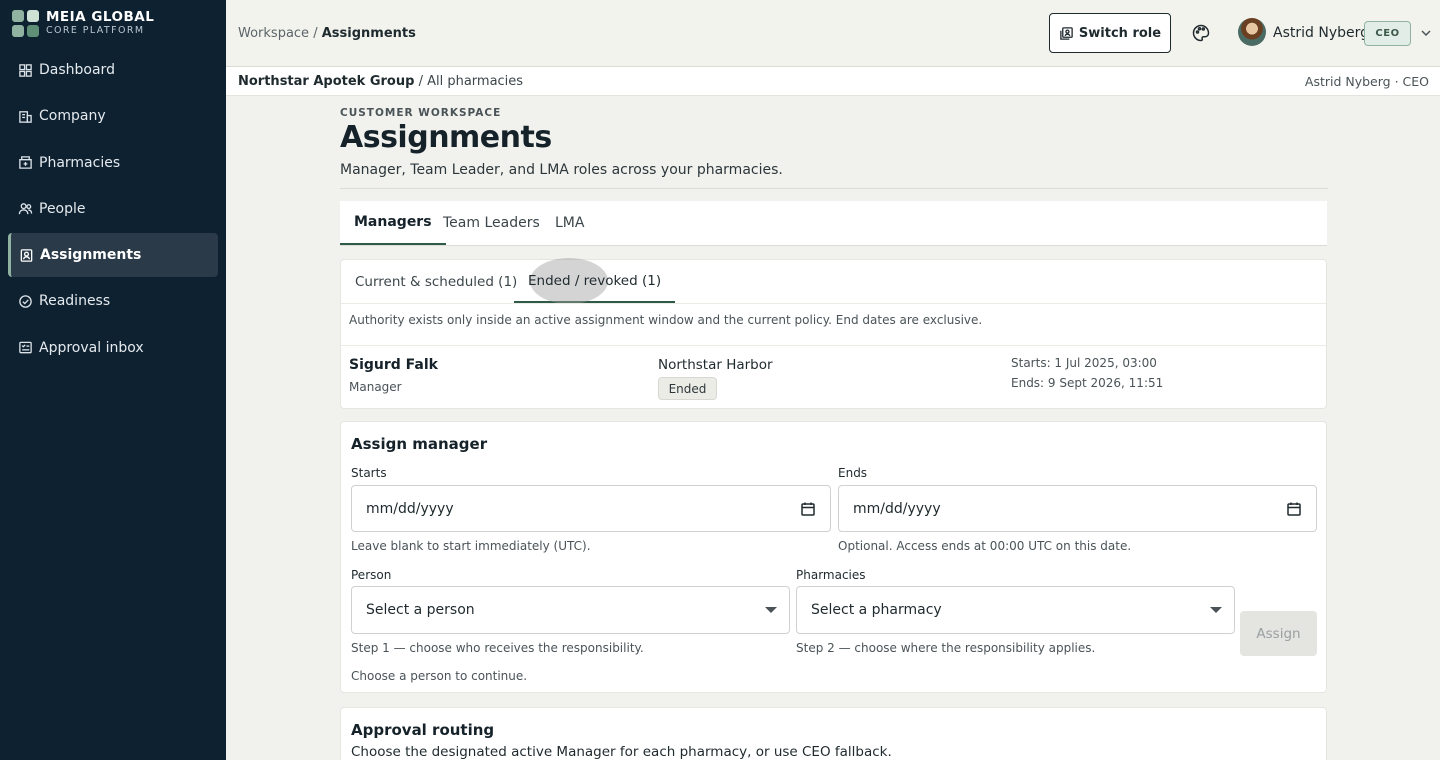 The height and width of the screenshot is (760, 1440). What do you see at coordinates (897, 508) in the screenshot?
I see `ends-date-value: mm/dd/yyyy` at bounding box center [897, 508].